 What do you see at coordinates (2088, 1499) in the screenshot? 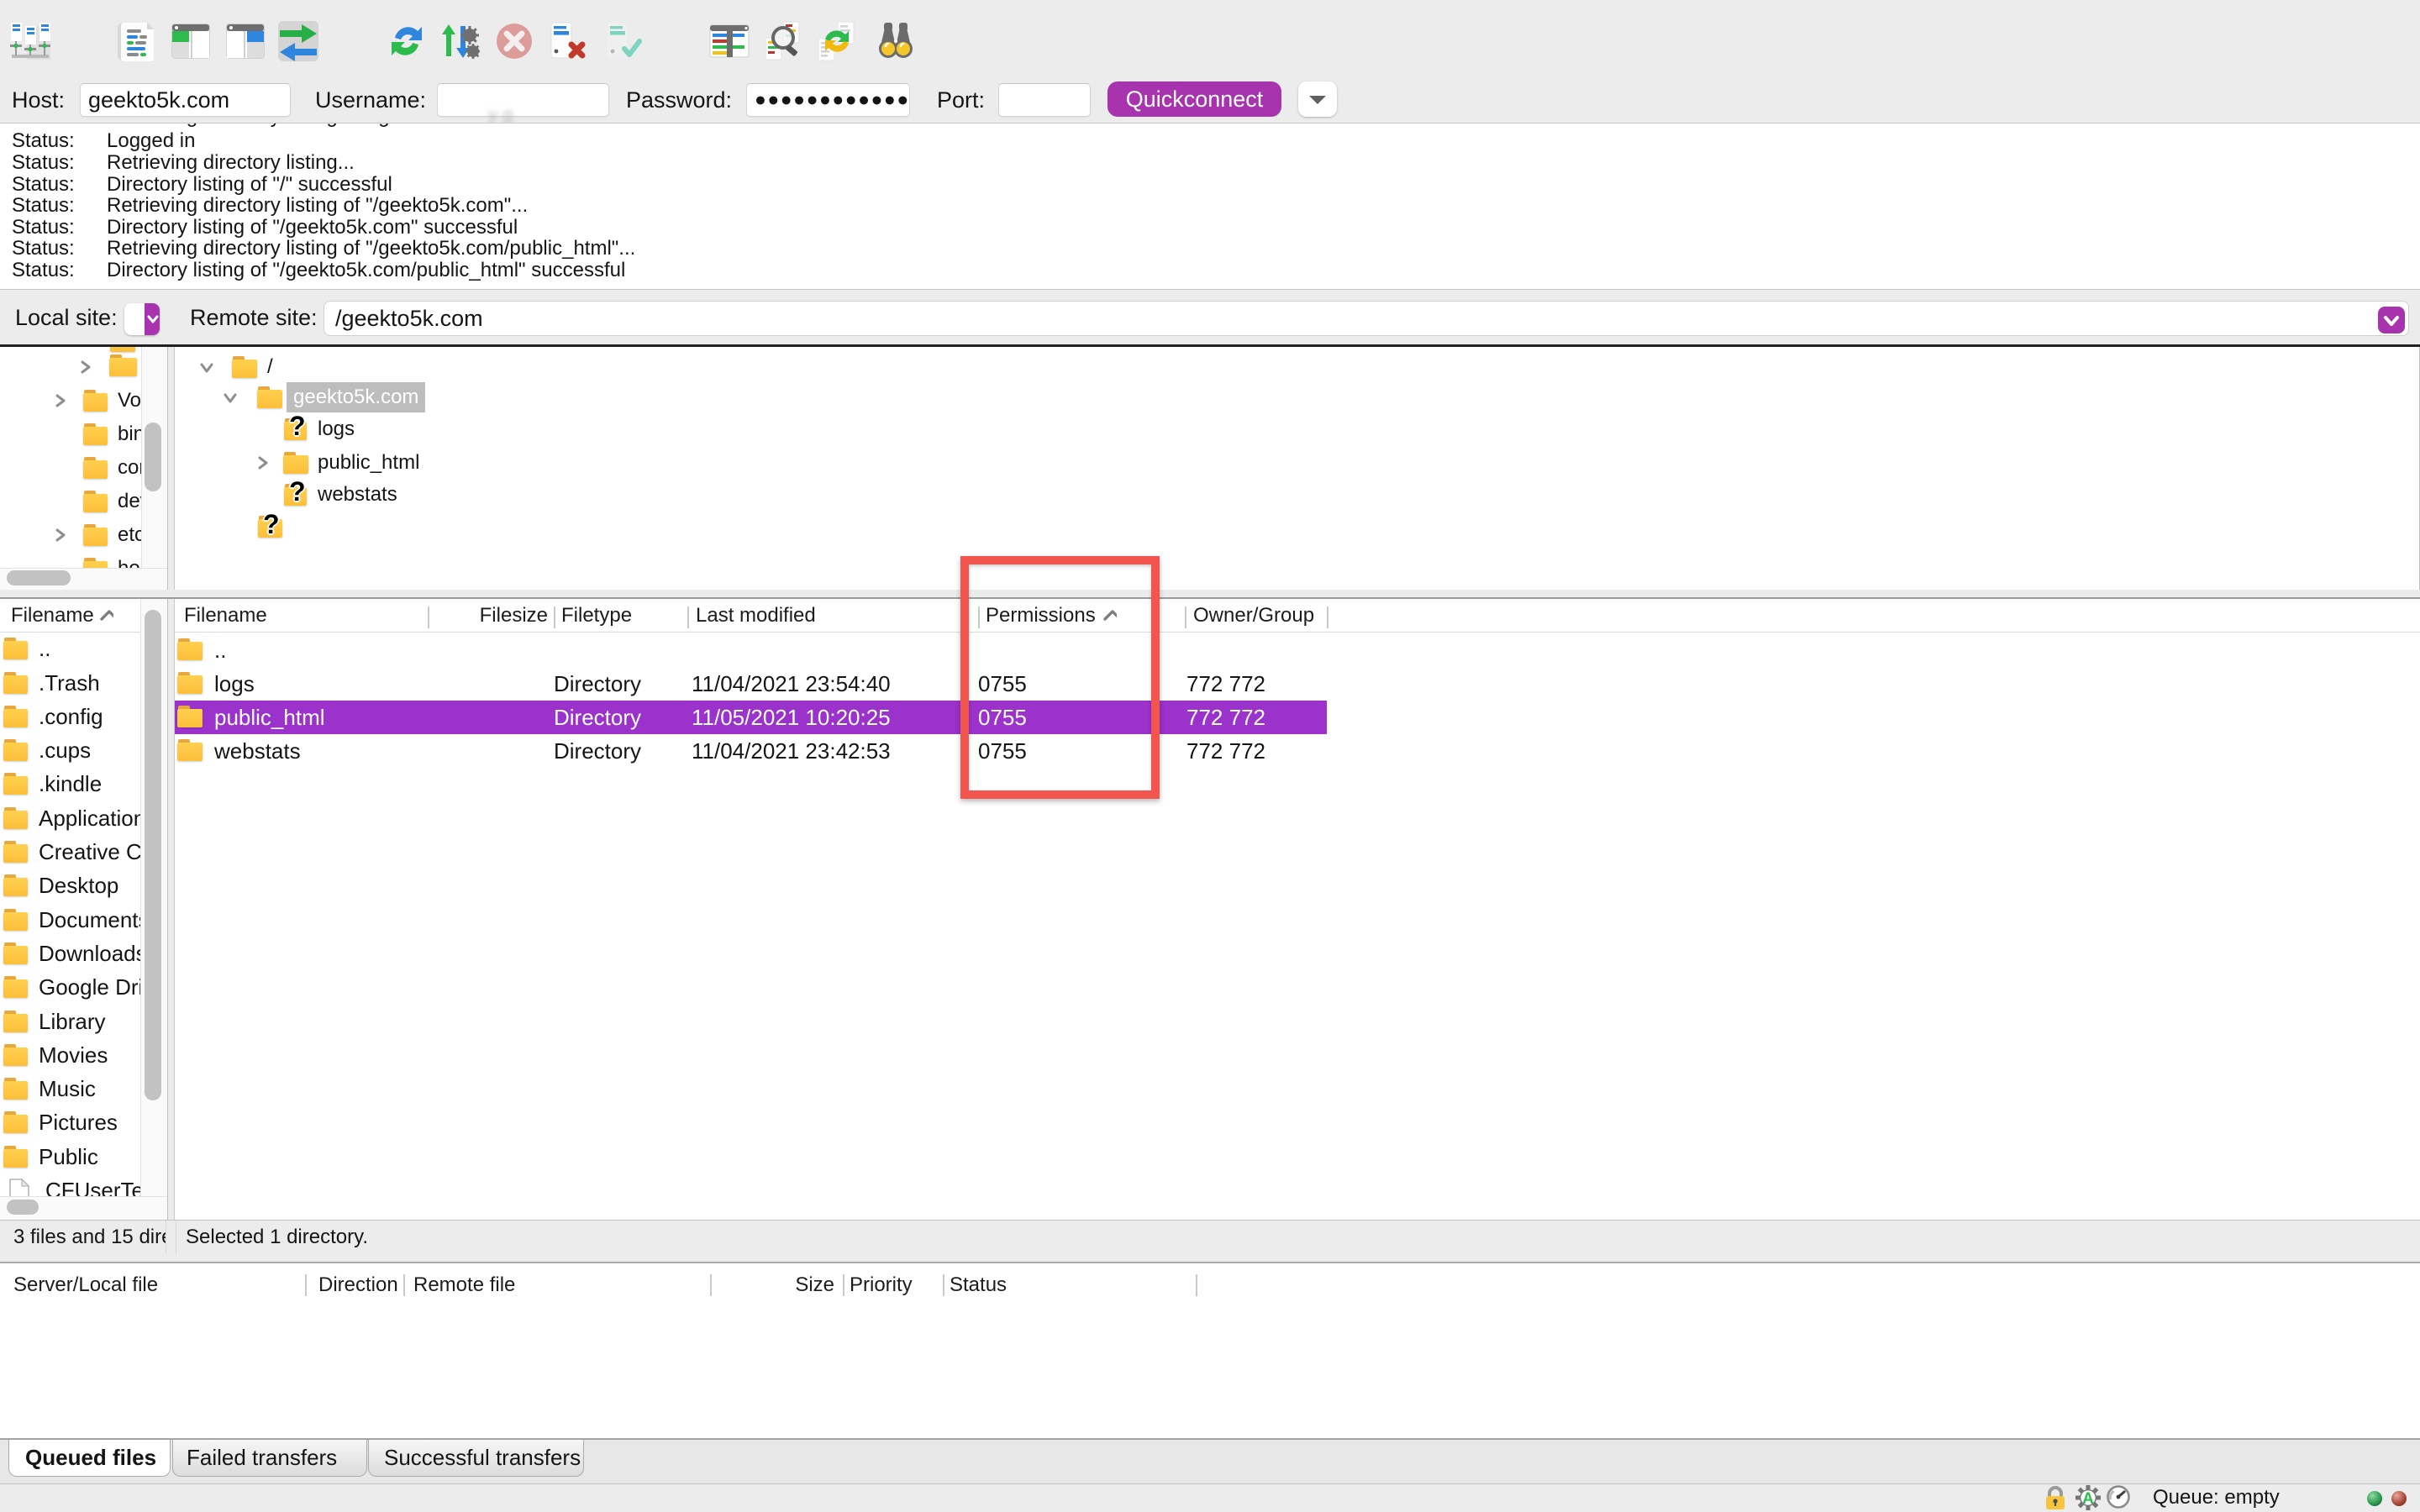
I see `svg-text: A` at bounding box center [2088, 1499].